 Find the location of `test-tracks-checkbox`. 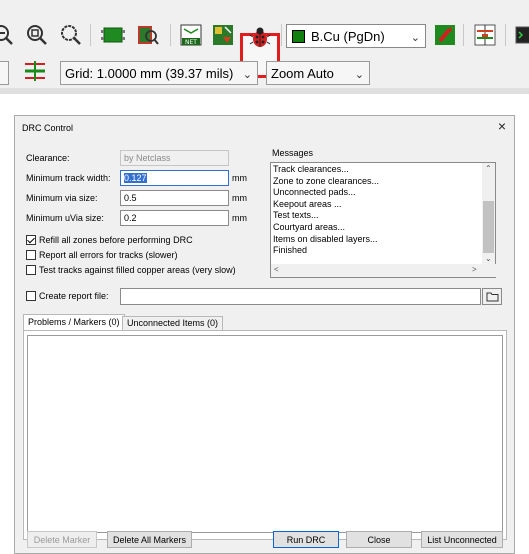

test-tracks-checkbox is located at coordinates (31, 270).